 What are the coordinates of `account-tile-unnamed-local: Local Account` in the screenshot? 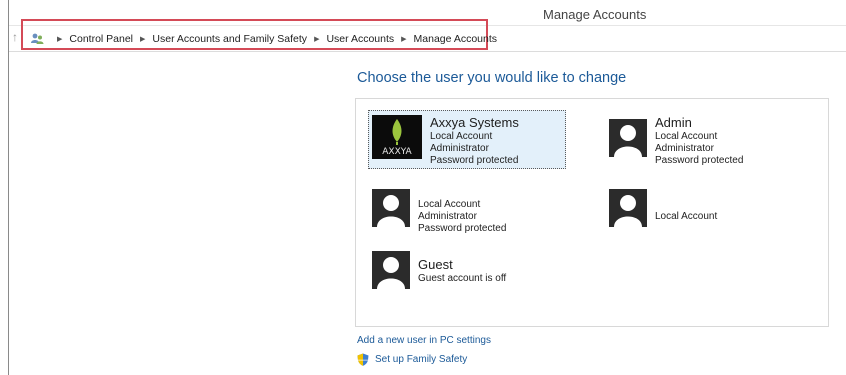 It's located at (709, 213).